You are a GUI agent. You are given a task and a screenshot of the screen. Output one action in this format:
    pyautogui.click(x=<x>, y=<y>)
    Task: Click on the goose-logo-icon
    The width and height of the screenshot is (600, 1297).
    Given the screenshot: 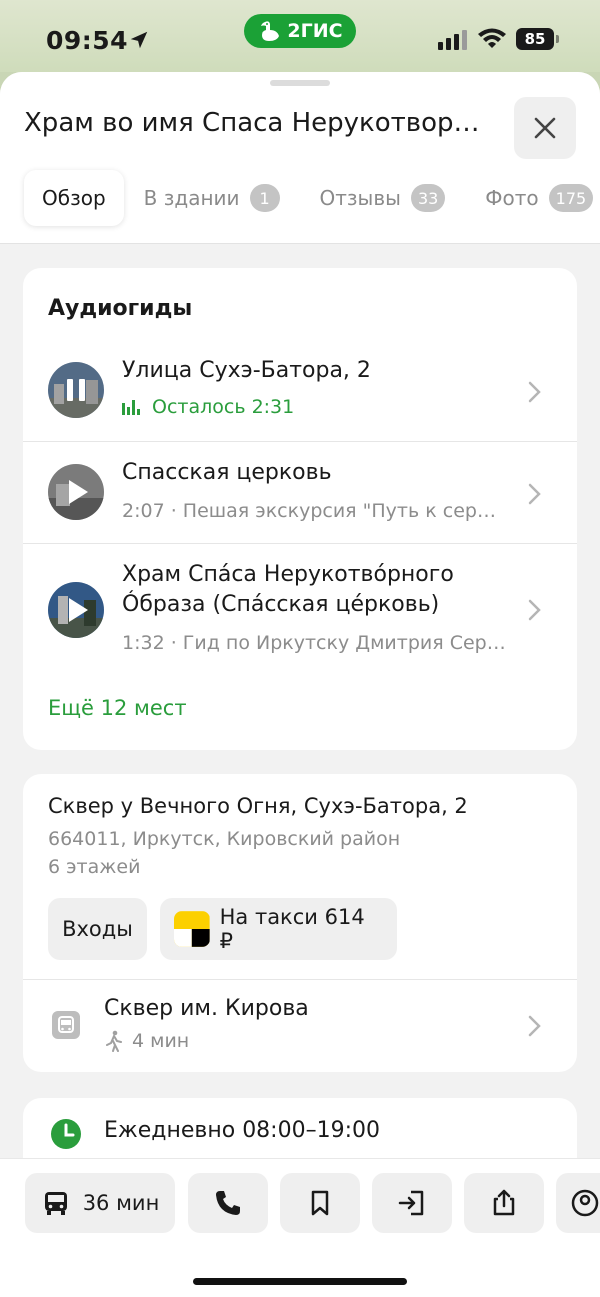 What is the action you would take?
    pyautogui.click(x=270, y=31)
    